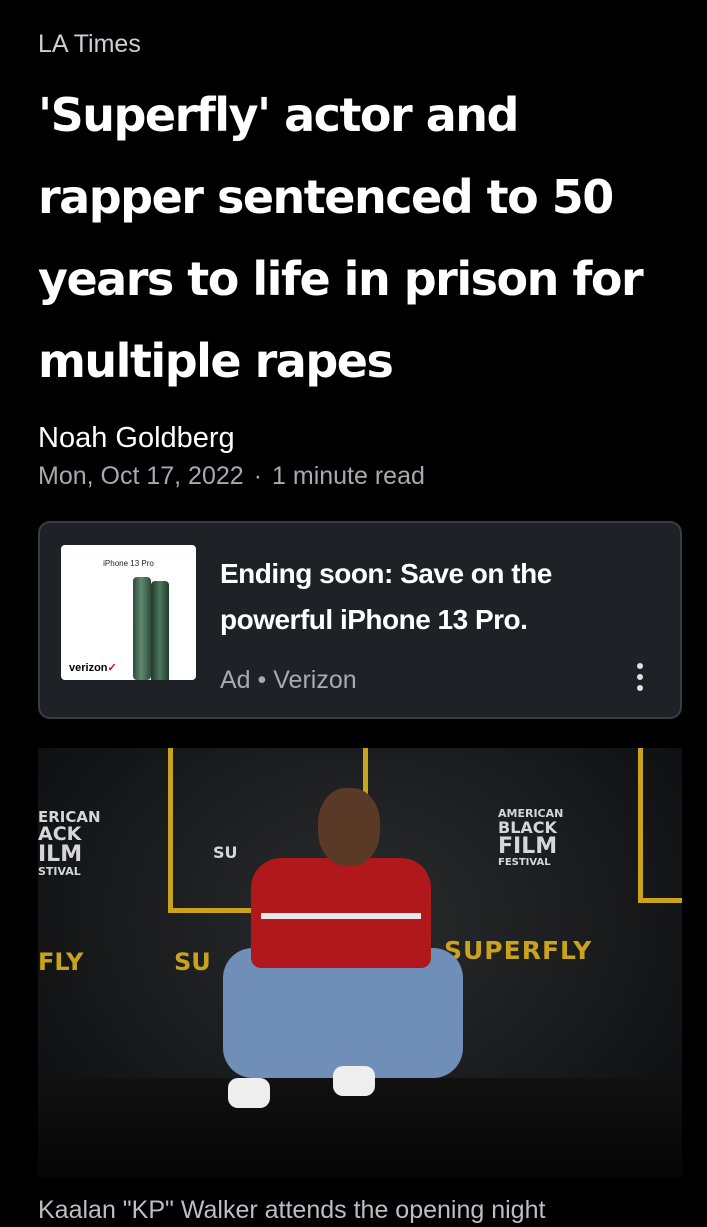 This screenshot has width=707, height=1227. What do you see at coordinates (315, 680) in the screenshot?
I see `ad-advertiser: Verizon` at bounding box center [315, 680].